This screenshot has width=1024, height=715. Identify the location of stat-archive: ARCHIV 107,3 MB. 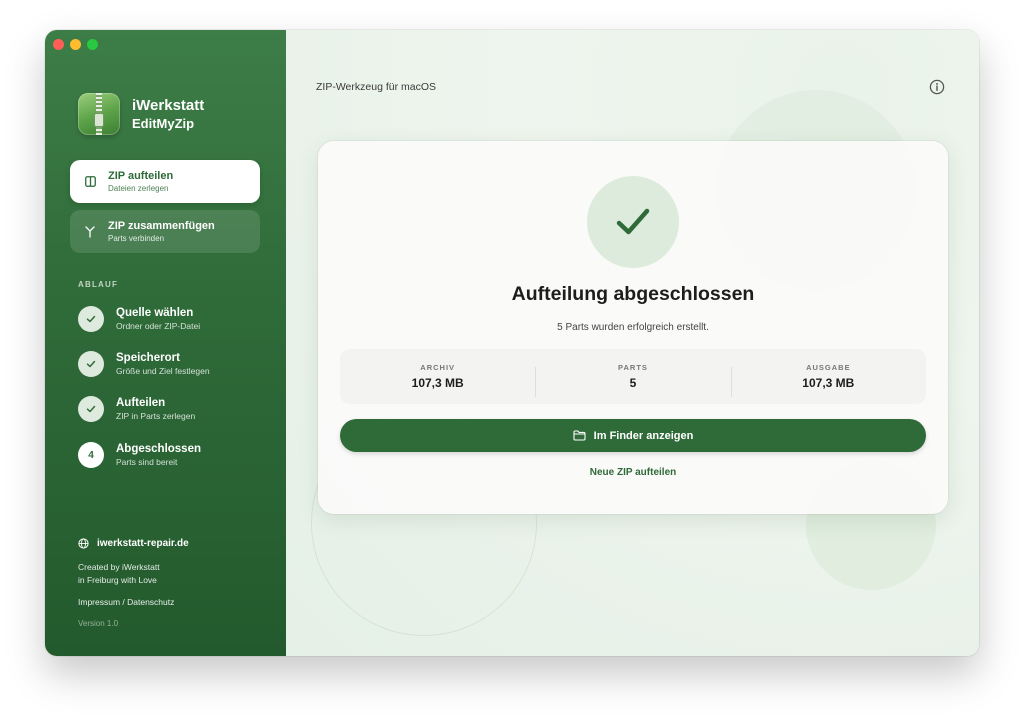
(437, 376).